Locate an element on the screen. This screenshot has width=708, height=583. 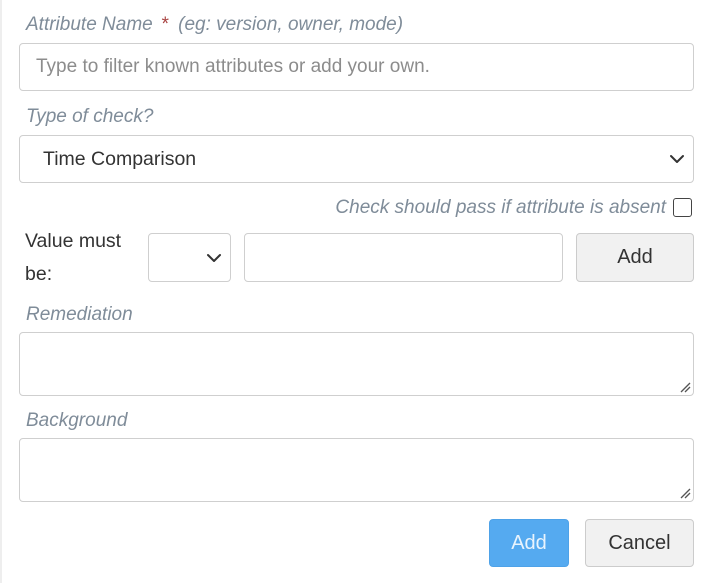
remediation-textarea is located at coordinates (356, 364).